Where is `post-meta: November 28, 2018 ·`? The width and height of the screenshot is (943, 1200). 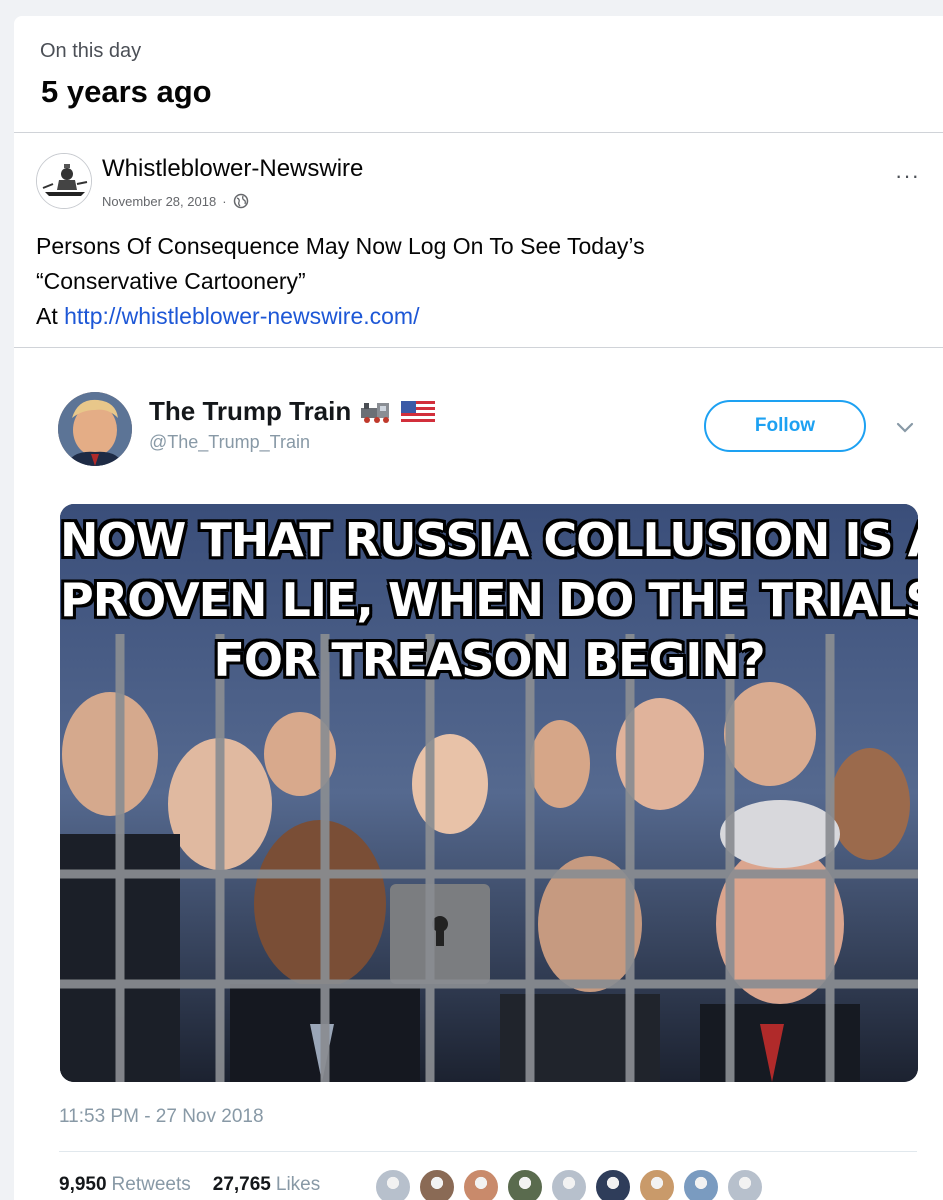 post-meta: November 28, 2018 · is located at coordinates (175, 201).